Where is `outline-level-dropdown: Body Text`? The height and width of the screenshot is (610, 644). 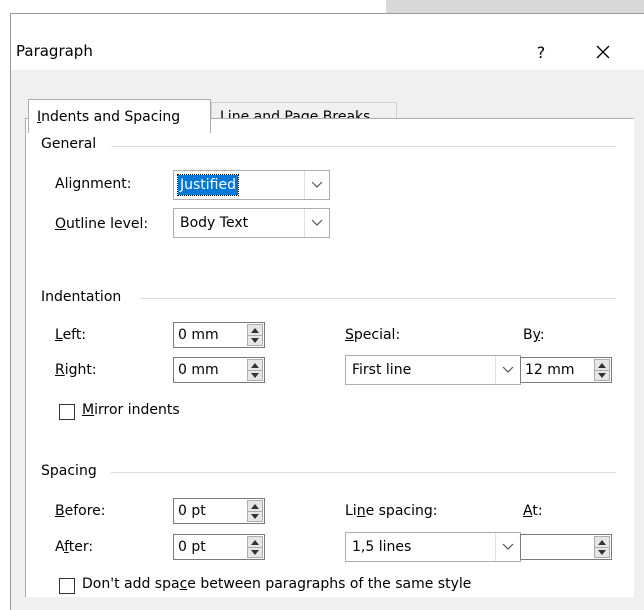 outline-level-dropdown: Body Text is located at coordinates (251, 223).